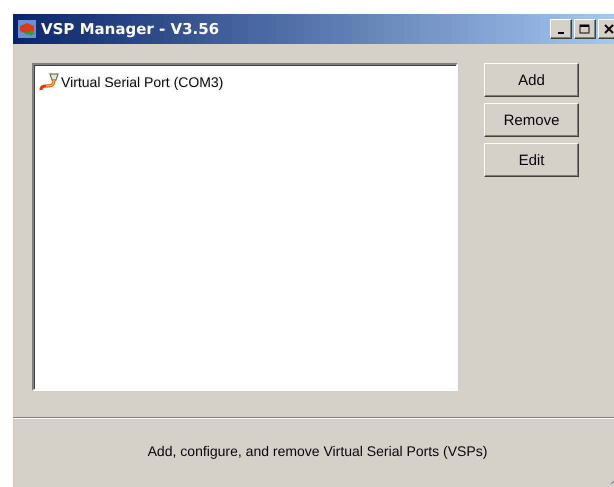 This screenshot has width=614, height=487. What do you see at coordinates (609, 29) in the screenshot?
I see `close-icon` at bounding box center [609, 29].